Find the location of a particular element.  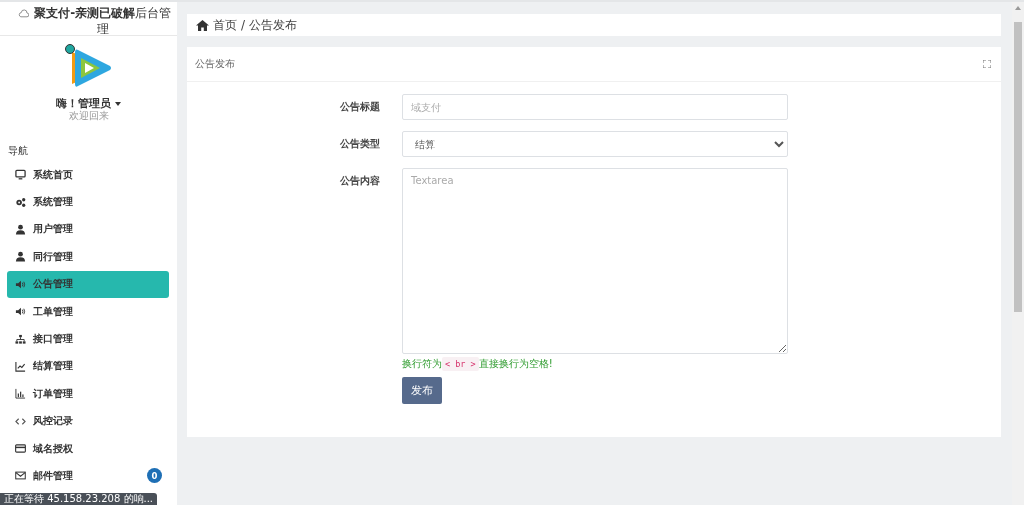

user-menu: 嗨！管理员 is located at coordinates (88, 103).